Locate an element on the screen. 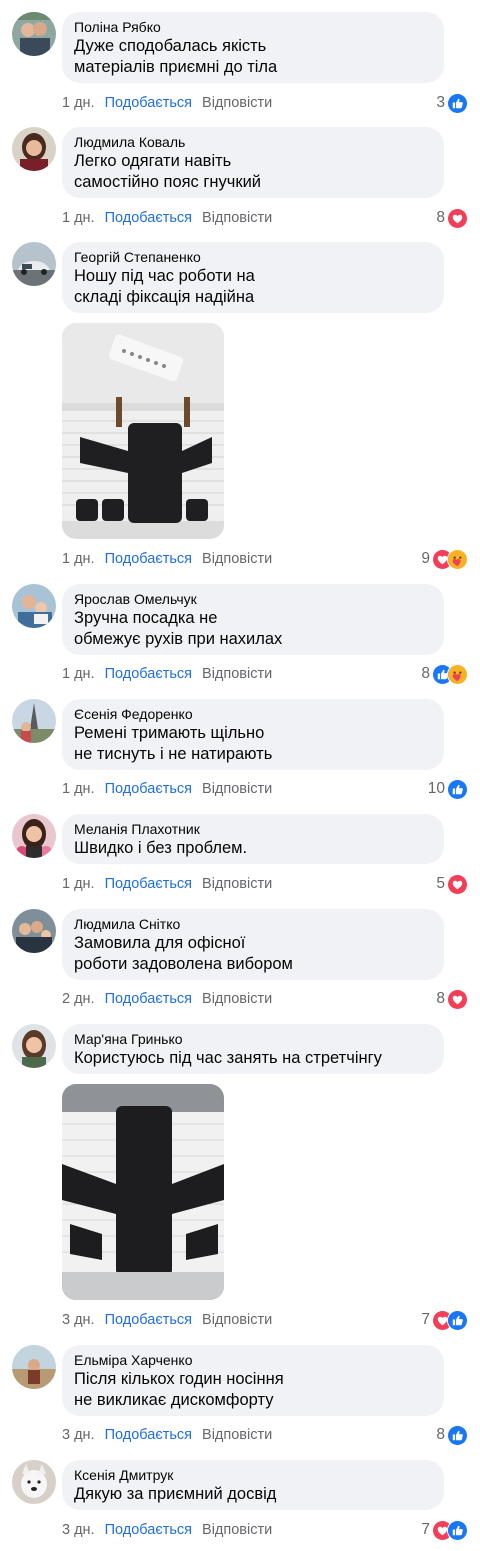 The width and height of the screenshot is (480, 1551). comment-time: 2 дн. is located at coordinates (78, 999).